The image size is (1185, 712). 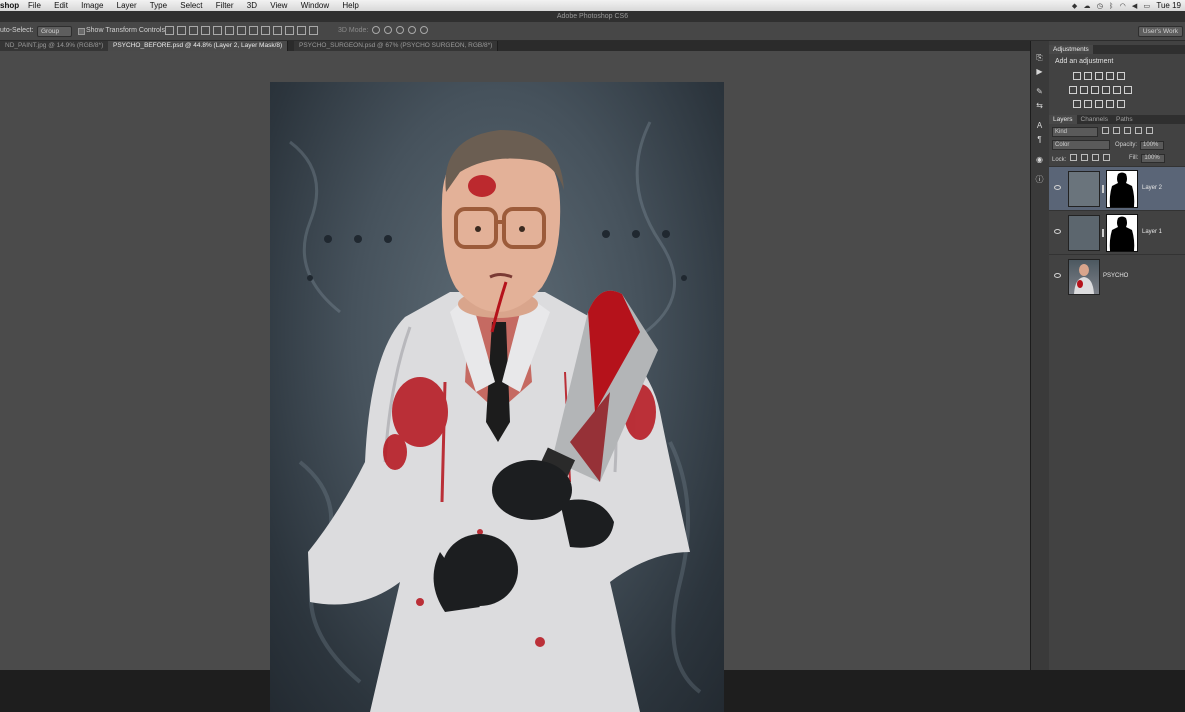 What do you see at coordinates (376, 30) in the screenshot?
I see `3d-rotate-icon` at bounding box center [376, 30].